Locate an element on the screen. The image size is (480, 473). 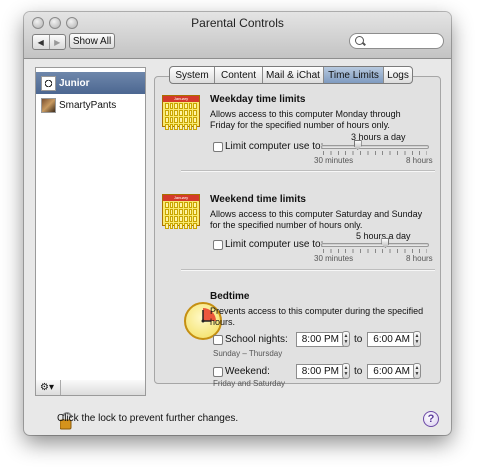
weekend-min-label: 30 minutes is located at coordinates (334, 258).